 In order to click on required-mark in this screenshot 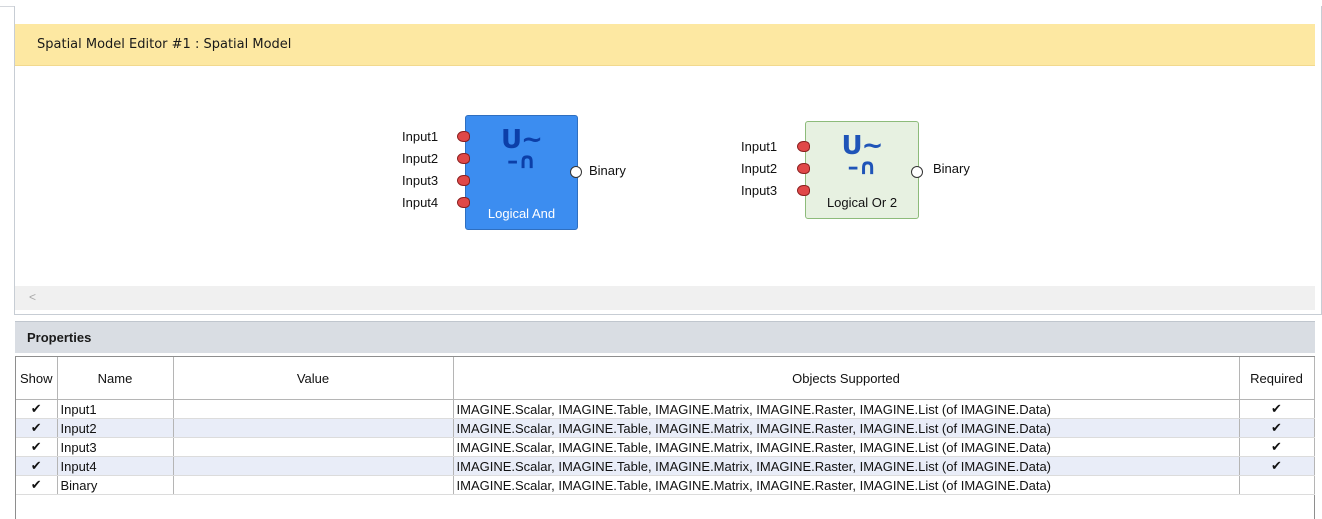, I will do `click(1277, 485)`.